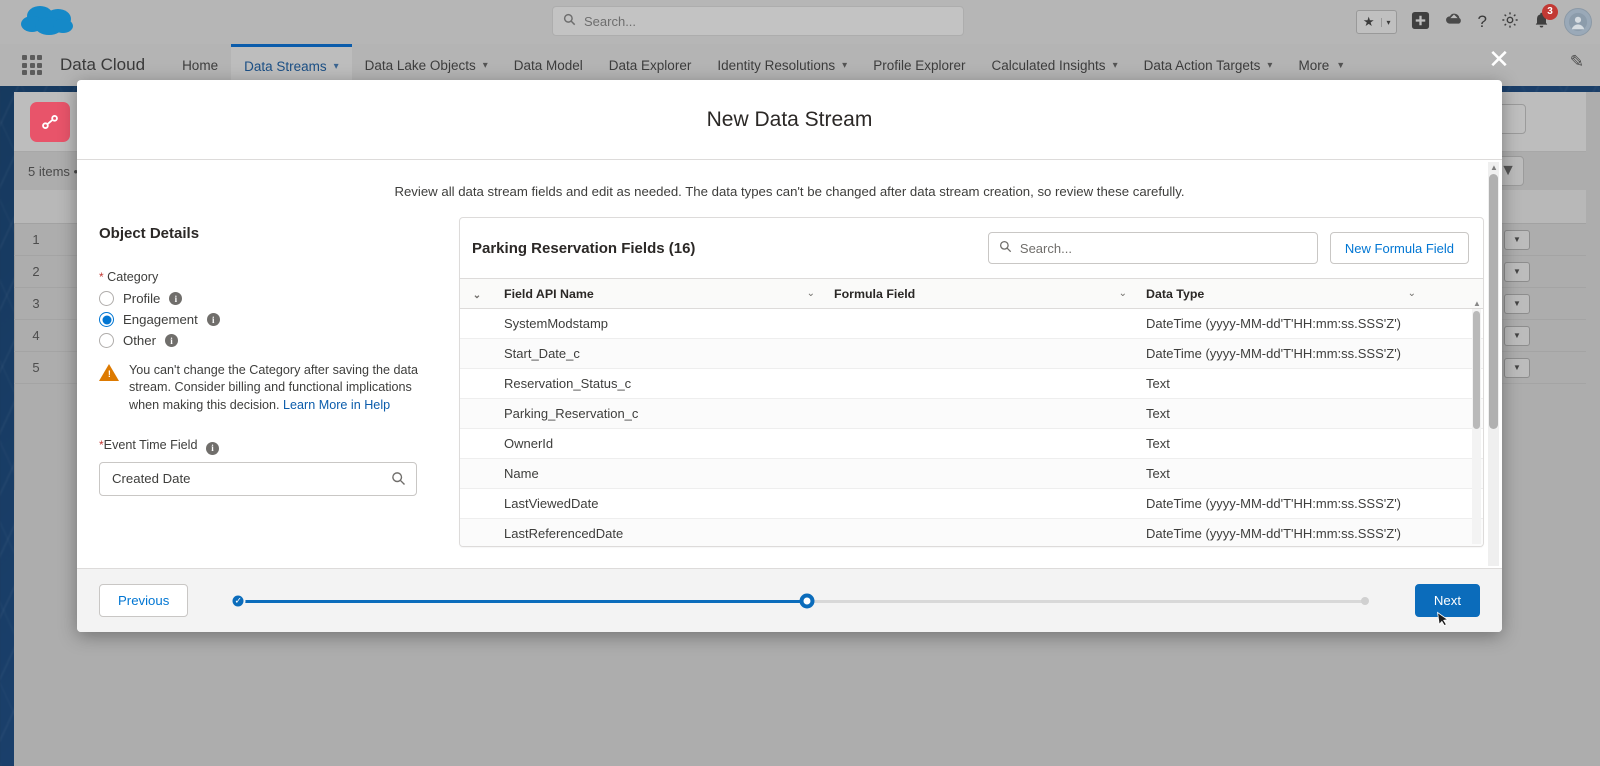 The image size is (1600, 766). Describe the element at coordinates (1499, 59) in the screenshot. I see `close-icon: ✕` at that location.